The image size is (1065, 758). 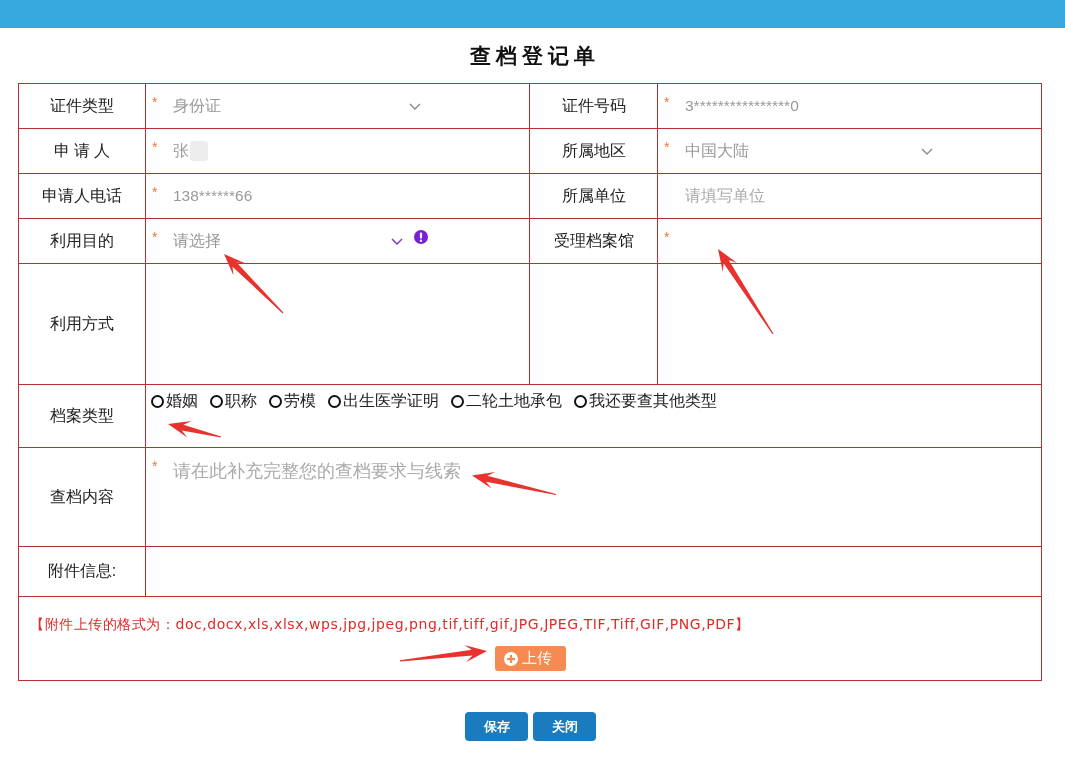 What do you see at coordinates (593, 240) in the screenshot?
I see `field-label: 受理档案馆` at bounding box center [593, 240].